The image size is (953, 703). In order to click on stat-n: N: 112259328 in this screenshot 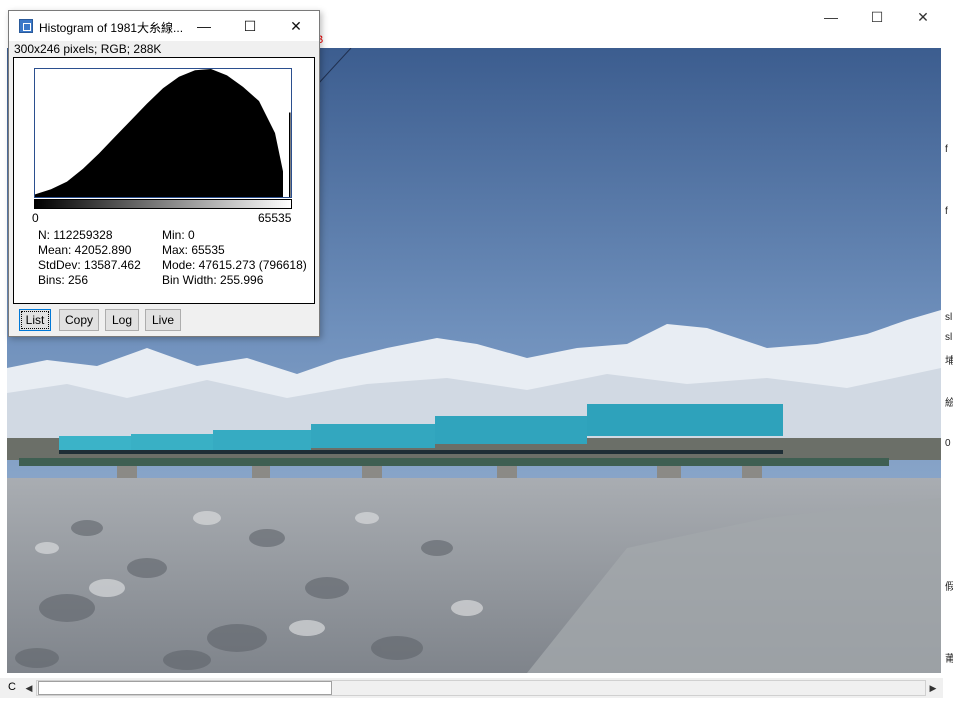, I will do `click(75, 235)`.